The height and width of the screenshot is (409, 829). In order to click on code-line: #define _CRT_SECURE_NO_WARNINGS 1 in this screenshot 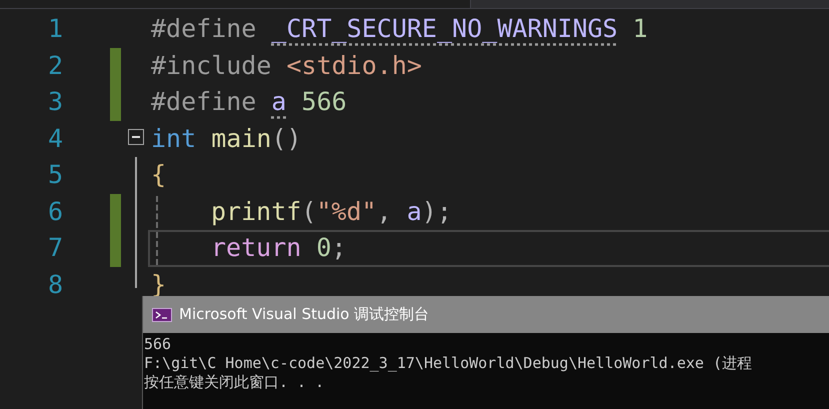, I will do `click(399, 29)`.